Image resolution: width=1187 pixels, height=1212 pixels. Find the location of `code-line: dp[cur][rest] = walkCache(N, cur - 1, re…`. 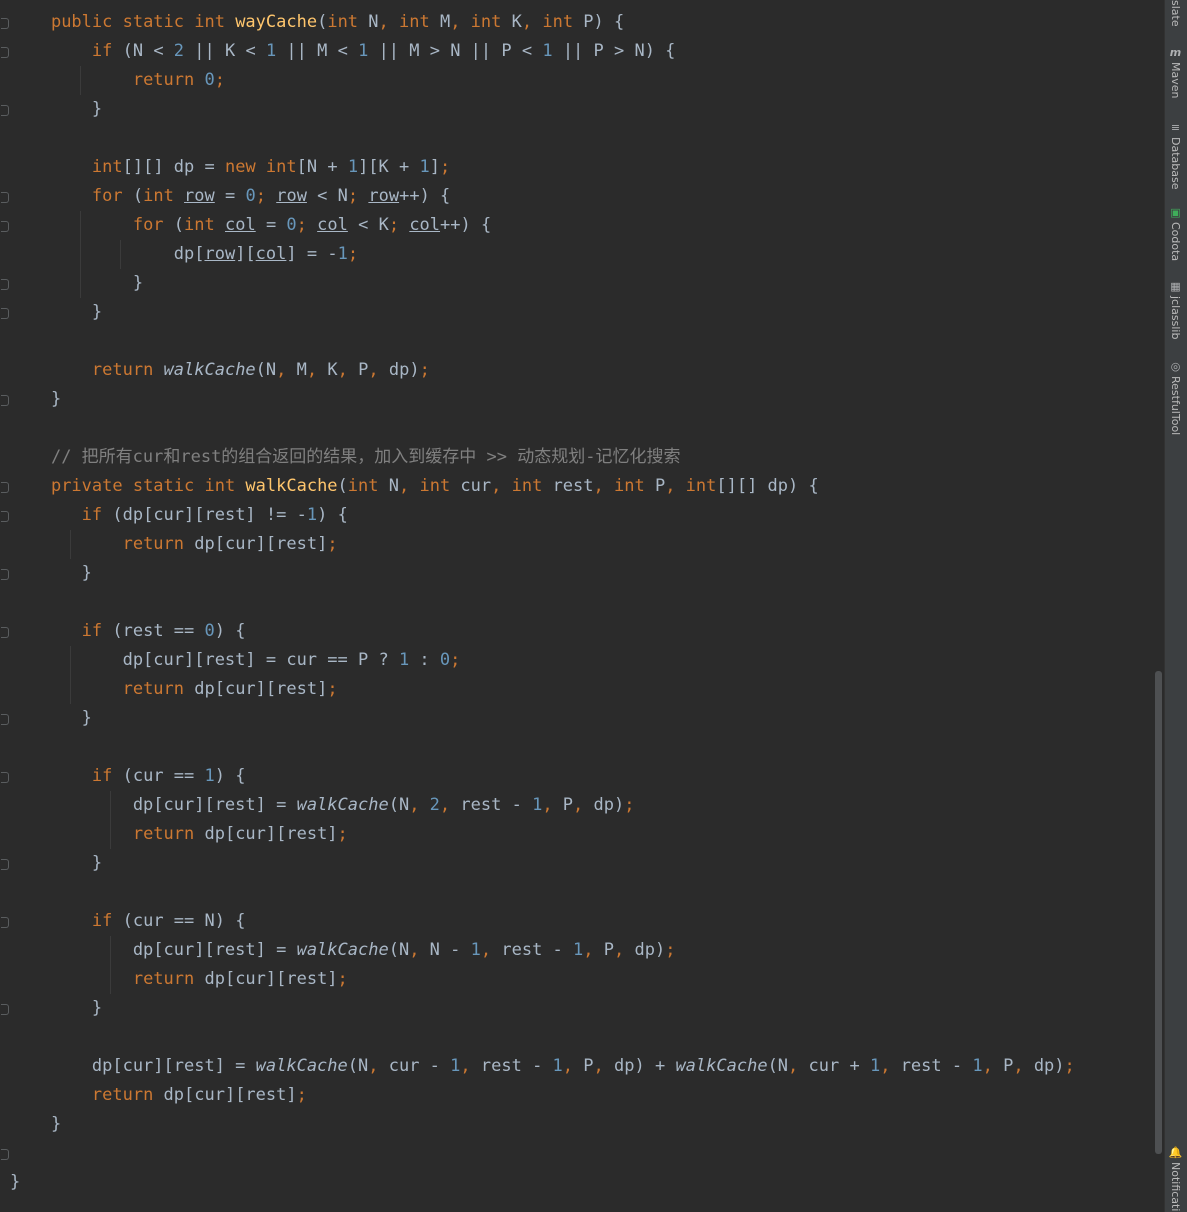

code-line: dp[cur][rest] = walkCache(N, cur - 1, re… is located at coordinates (542, 1066).